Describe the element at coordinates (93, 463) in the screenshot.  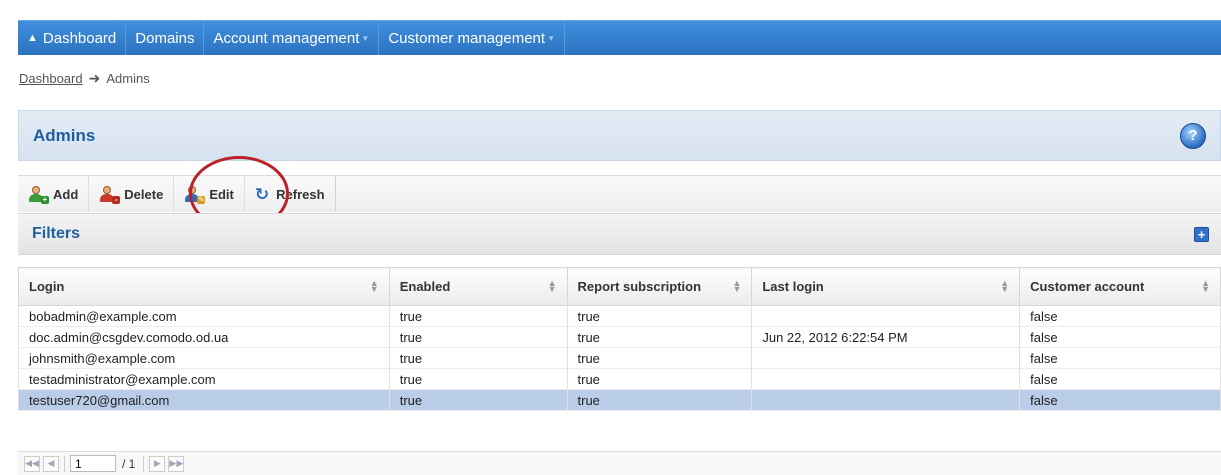
I see `page-number-input` at that location.